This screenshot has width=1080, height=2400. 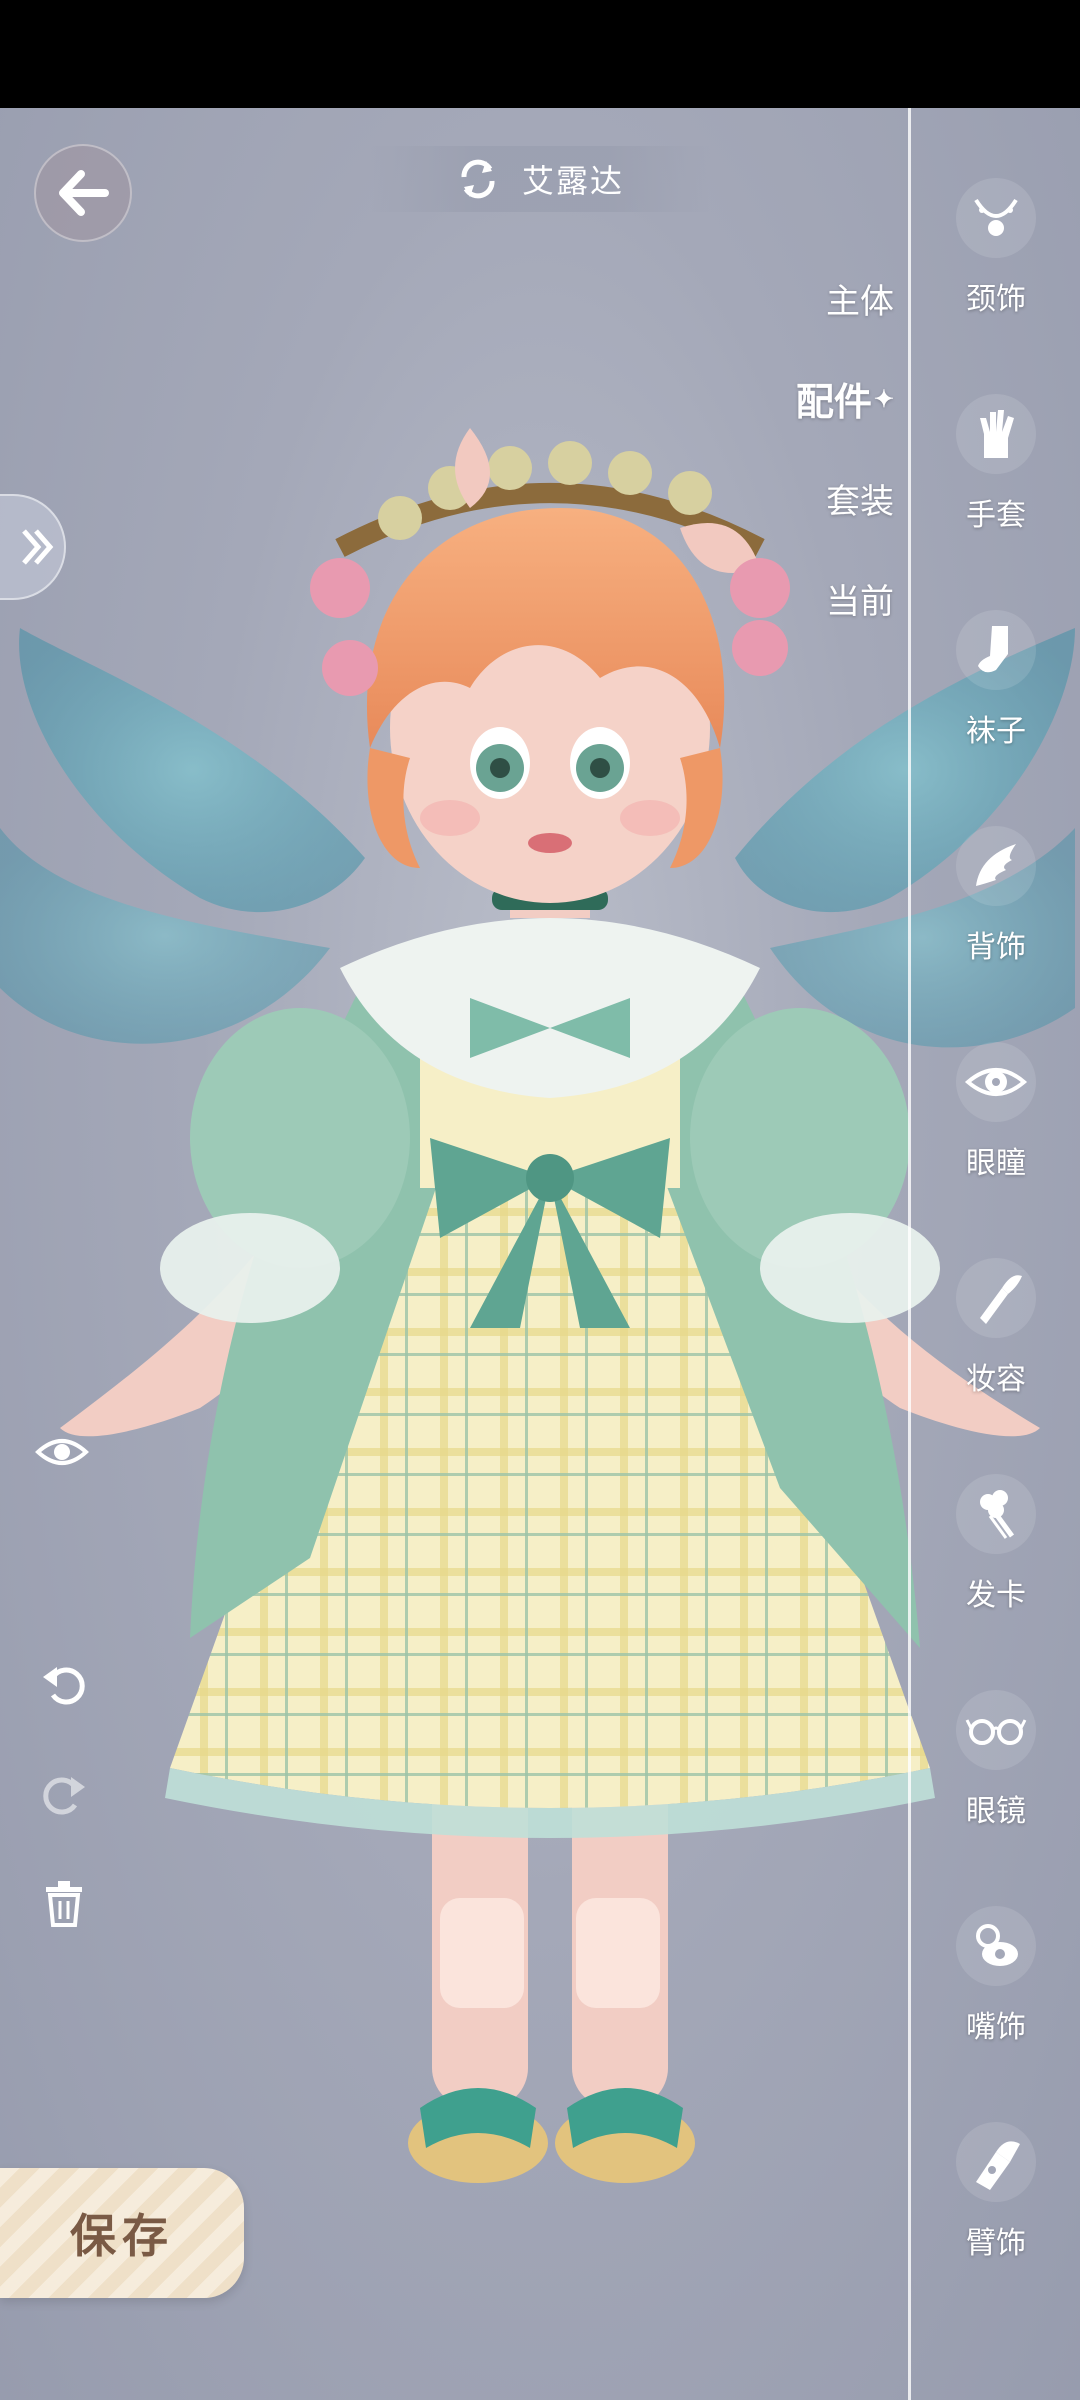 I want to click on glove-icon, so click(x=996, y=434).